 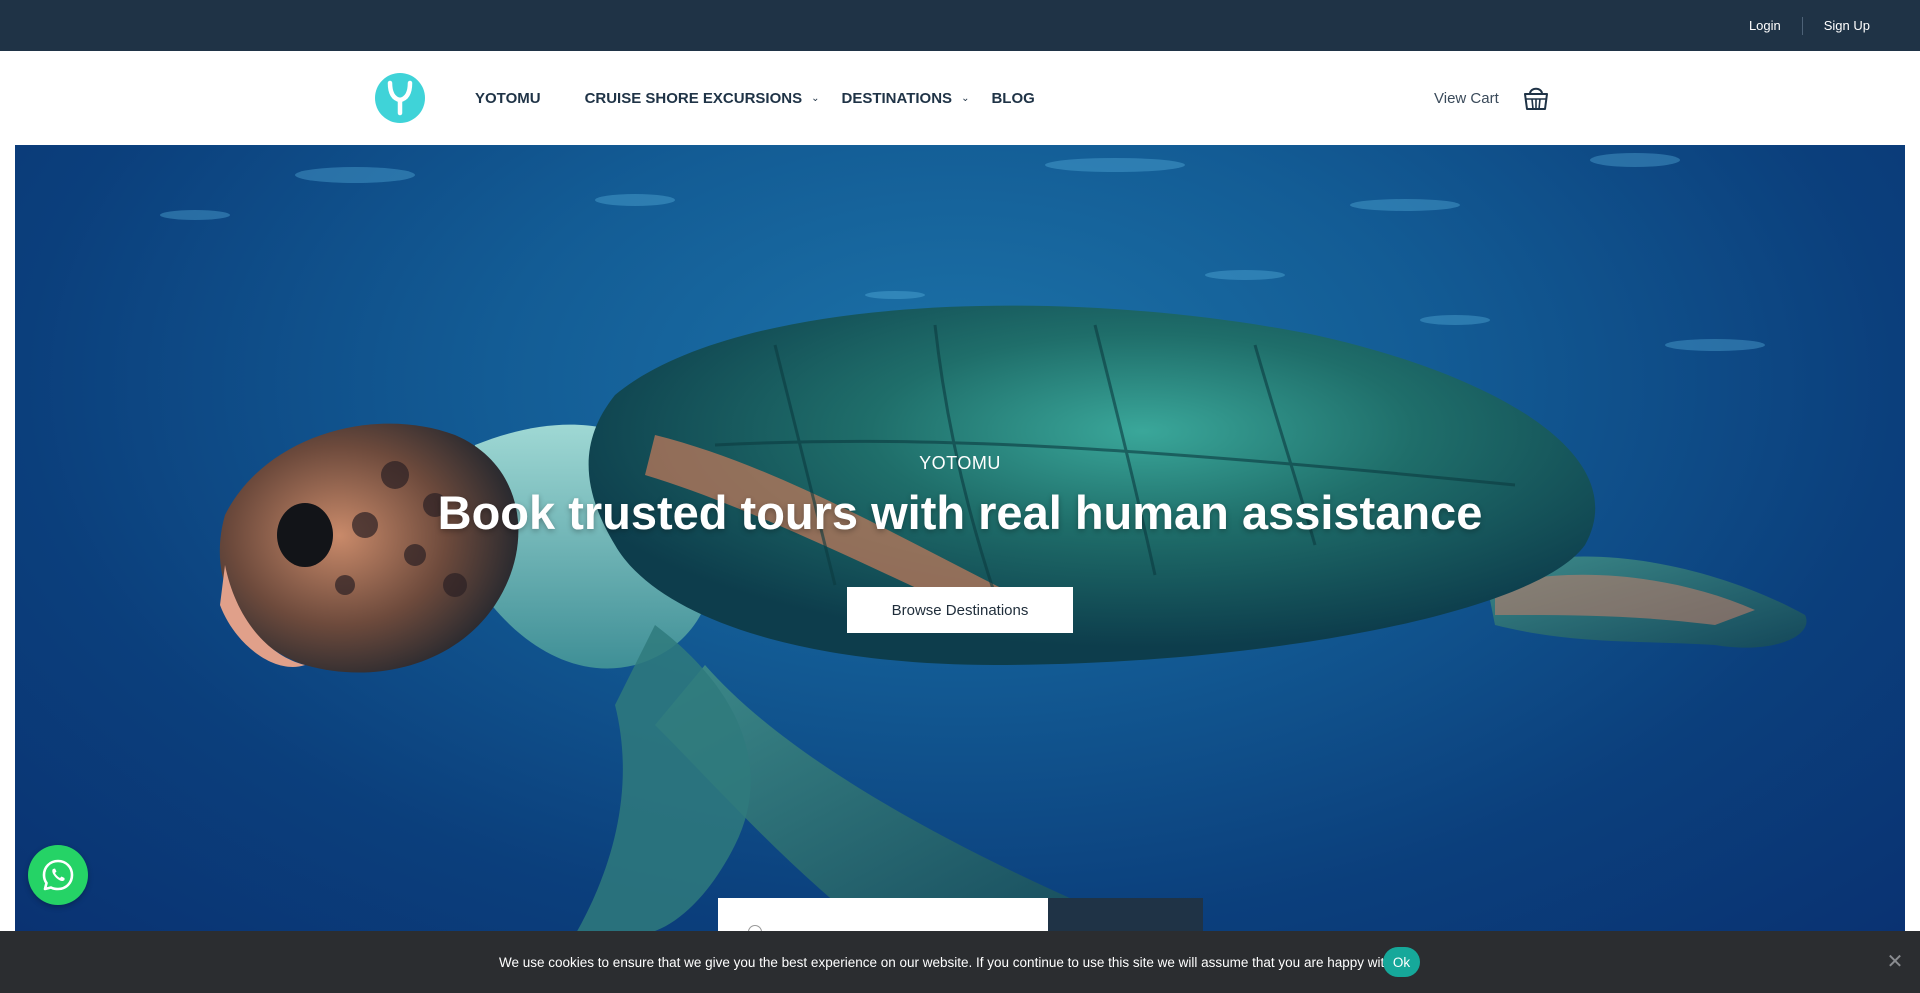 I want to click on nav-item-yotomu: YOTOMU, so click(x=508, y=98).